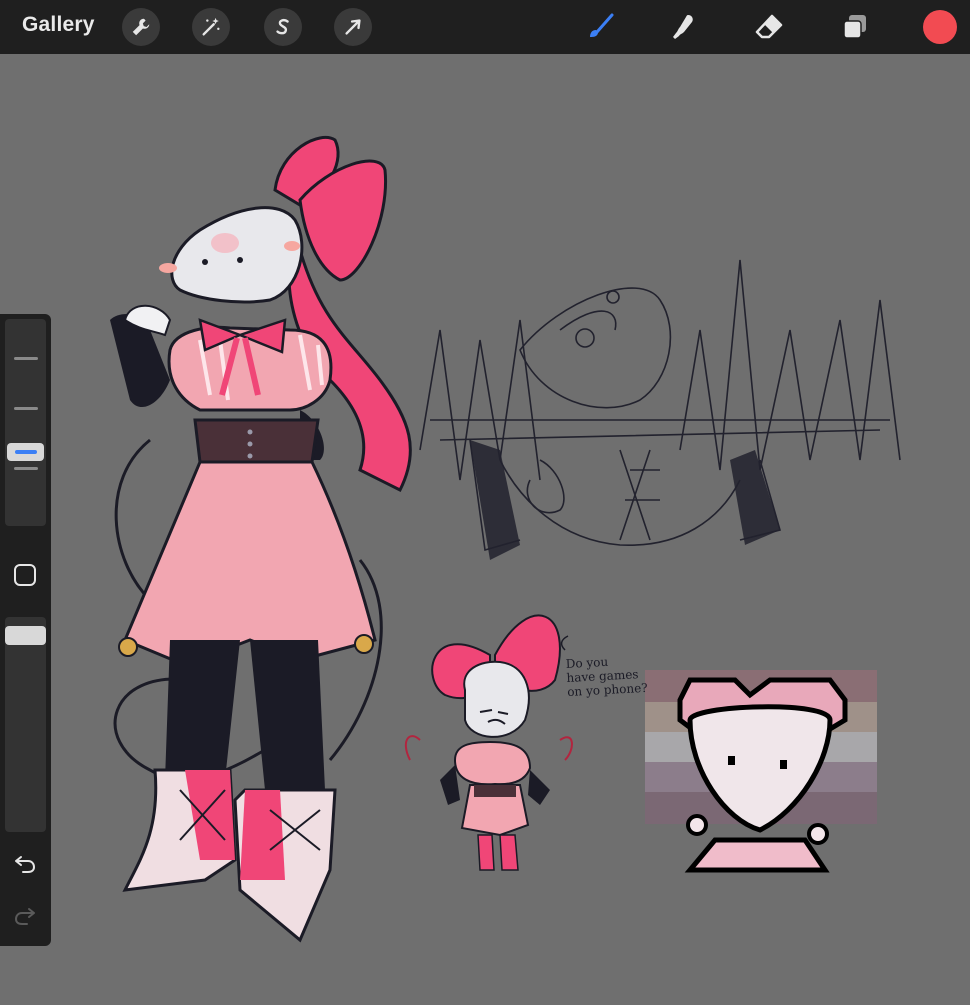  What do you see at coordinates (25, 863) in the screenshot?
I see `undo-icon` at bounding box center [25, 863].